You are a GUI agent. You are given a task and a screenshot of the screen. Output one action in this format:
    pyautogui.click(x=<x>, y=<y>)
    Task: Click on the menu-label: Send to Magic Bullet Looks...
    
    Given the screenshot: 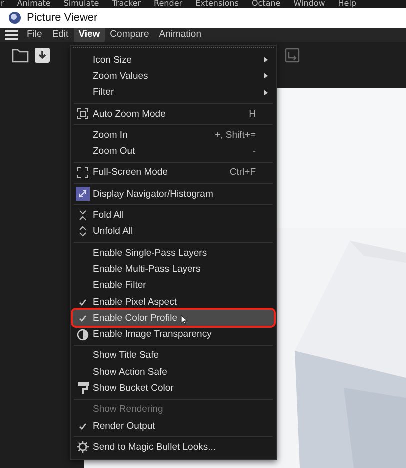 What is the action you would take?
    pyautogui.click(x=154, y=447)
    